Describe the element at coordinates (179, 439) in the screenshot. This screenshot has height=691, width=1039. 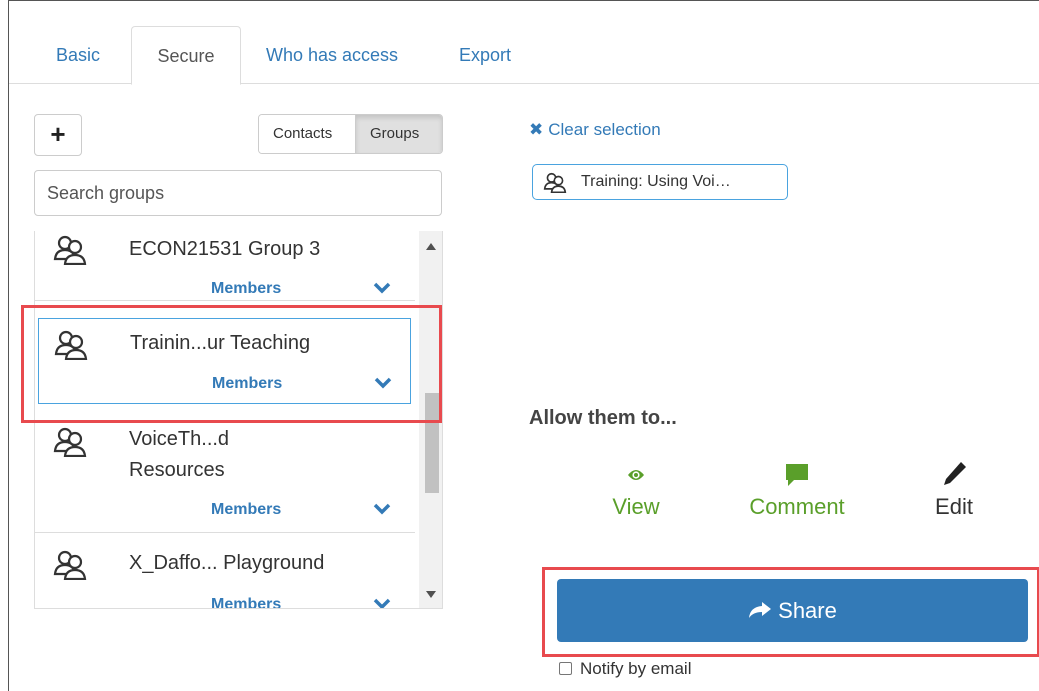
I see `group-name-line-1: VoiceTh...d` at that location.